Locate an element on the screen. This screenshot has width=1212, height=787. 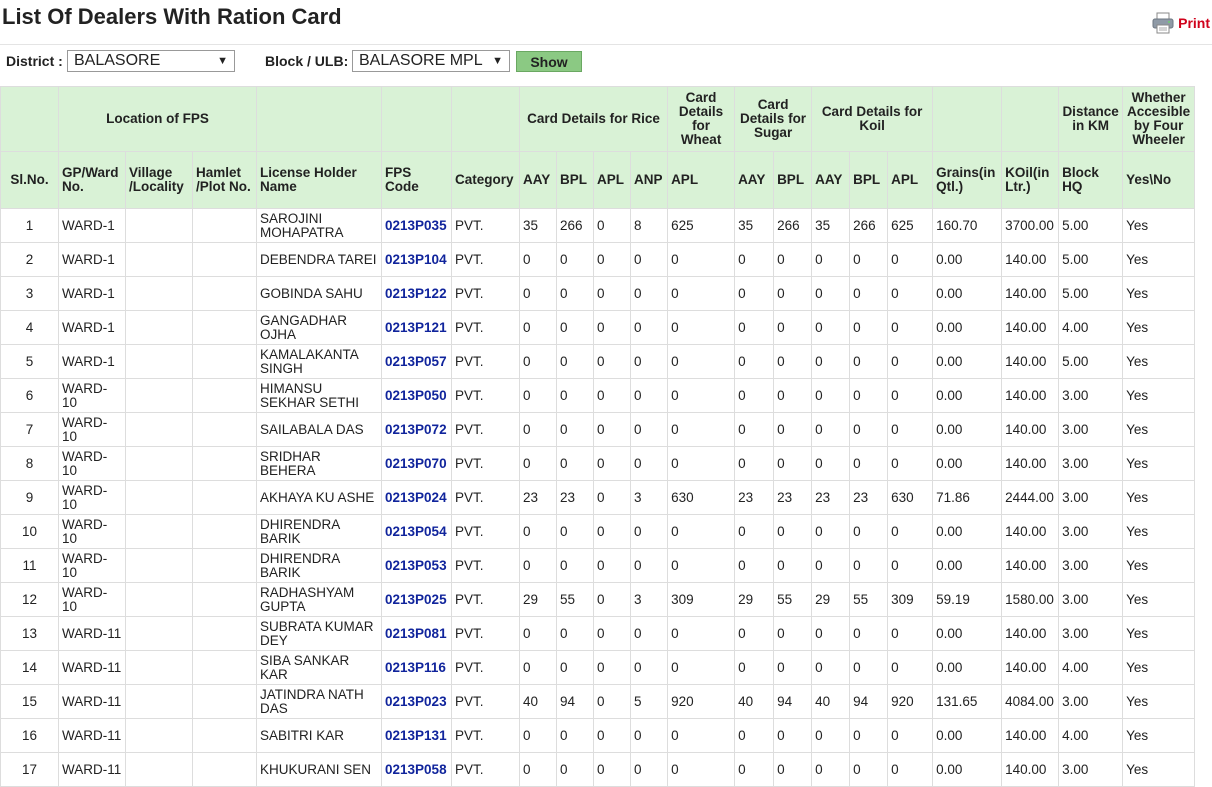
fps-code-link: 0213P122 is located at coordinates (417, 293).